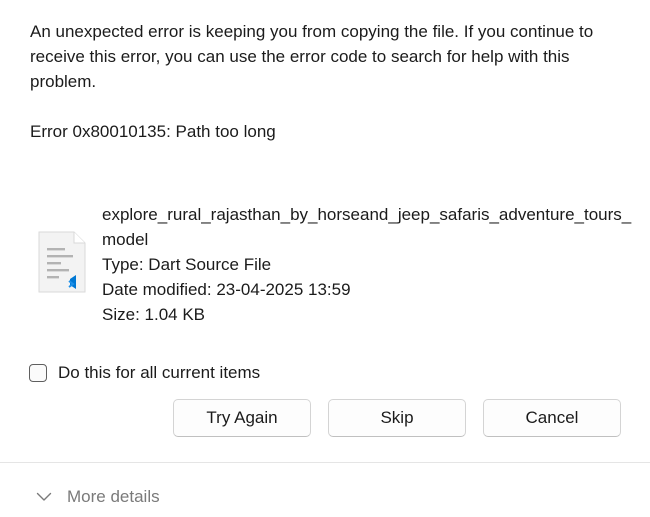  What do you see at coordinates (187, 264) in the screenshot?
I see `file-type: Type: Dart Source File` at bounding box center [187, 264].